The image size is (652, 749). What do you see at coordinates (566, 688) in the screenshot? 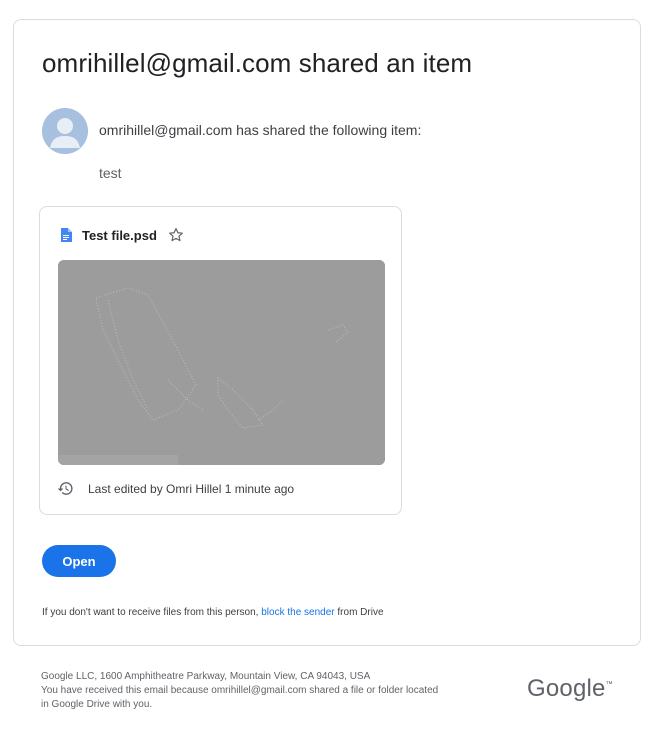
I see `google-logo-text: Google` at bounding box center [566, 688].